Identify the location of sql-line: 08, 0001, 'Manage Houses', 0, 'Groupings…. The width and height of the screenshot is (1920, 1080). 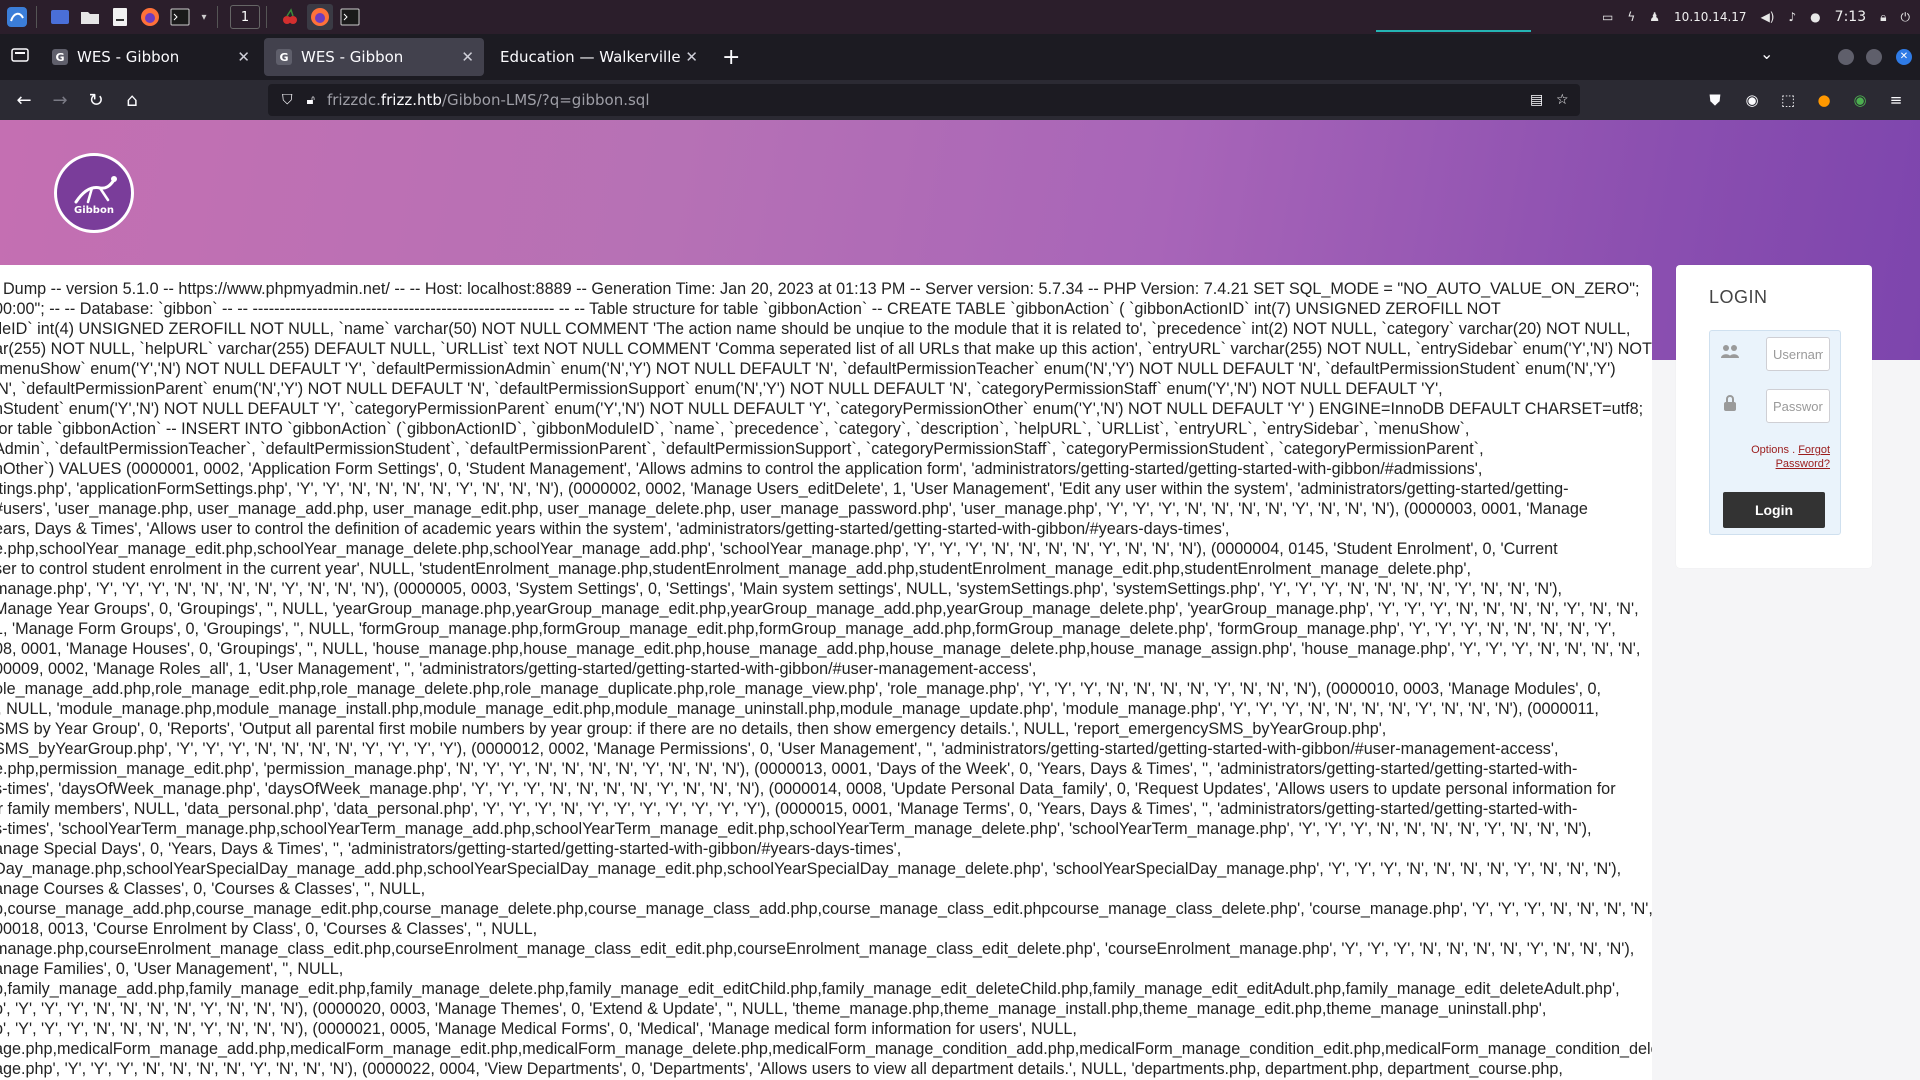
(820, 649).